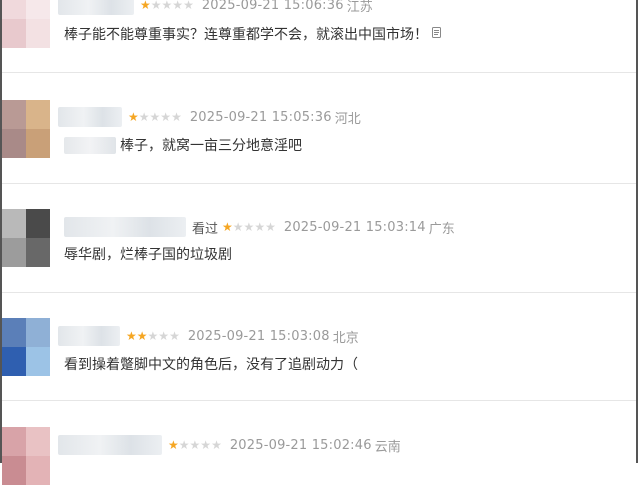 The width and height of the screenshot is (640, 485). Describe the element at coordinates (260, 117) in the screenshot. I see `review-time: 2025-09-21 15:05:36` at that location.